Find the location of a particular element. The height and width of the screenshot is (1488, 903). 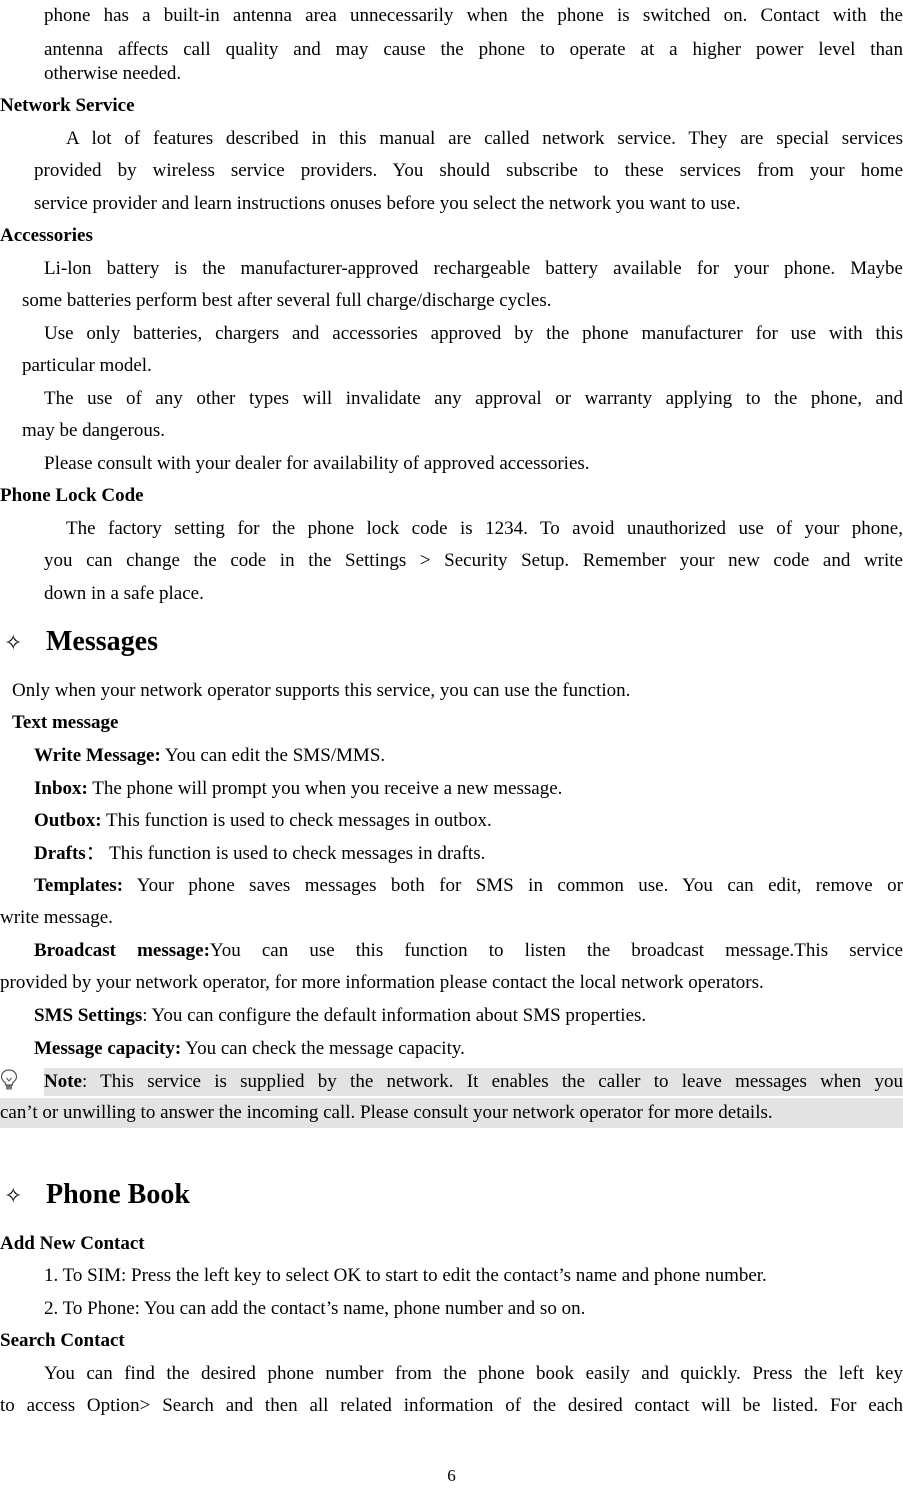

subheading-search-contact: Search Contact is located at coordinates (62, 1340).